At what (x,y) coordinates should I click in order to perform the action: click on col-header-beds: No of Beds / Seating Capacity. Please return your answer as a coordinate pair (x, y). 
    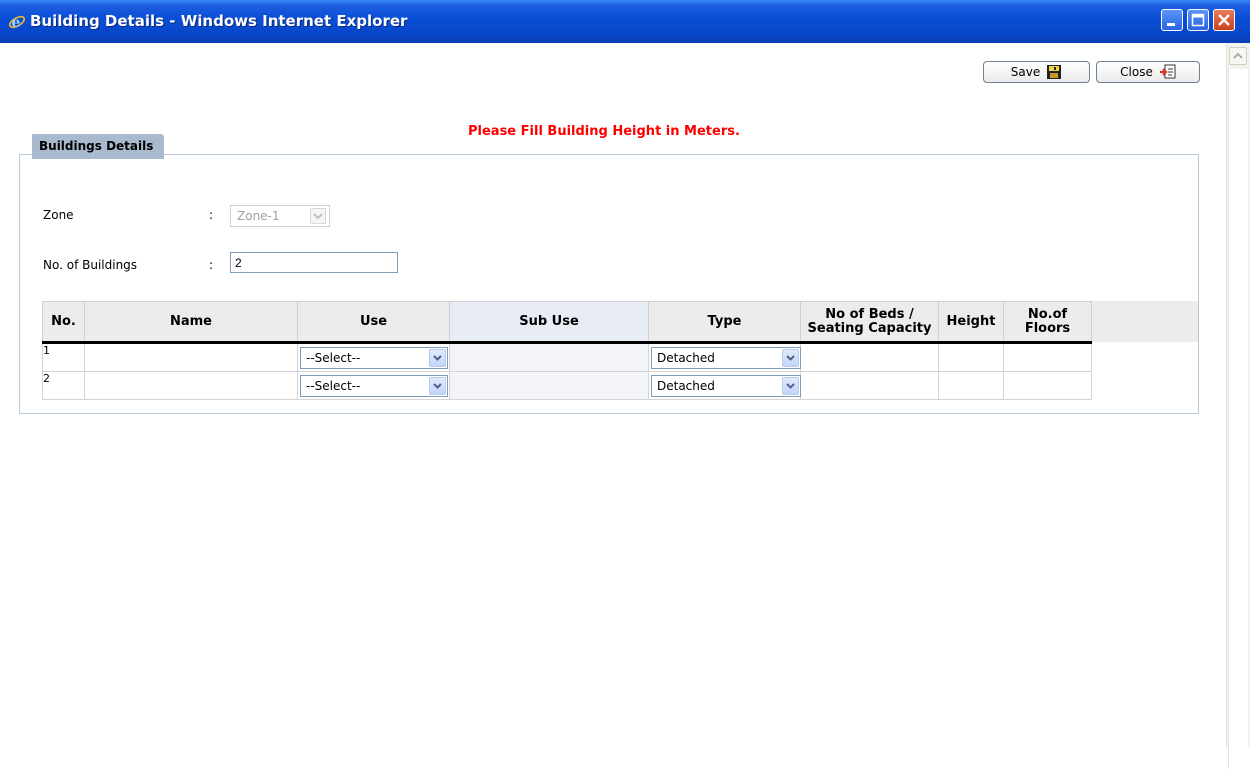
    Looking at the image, I should click on (869, 322).